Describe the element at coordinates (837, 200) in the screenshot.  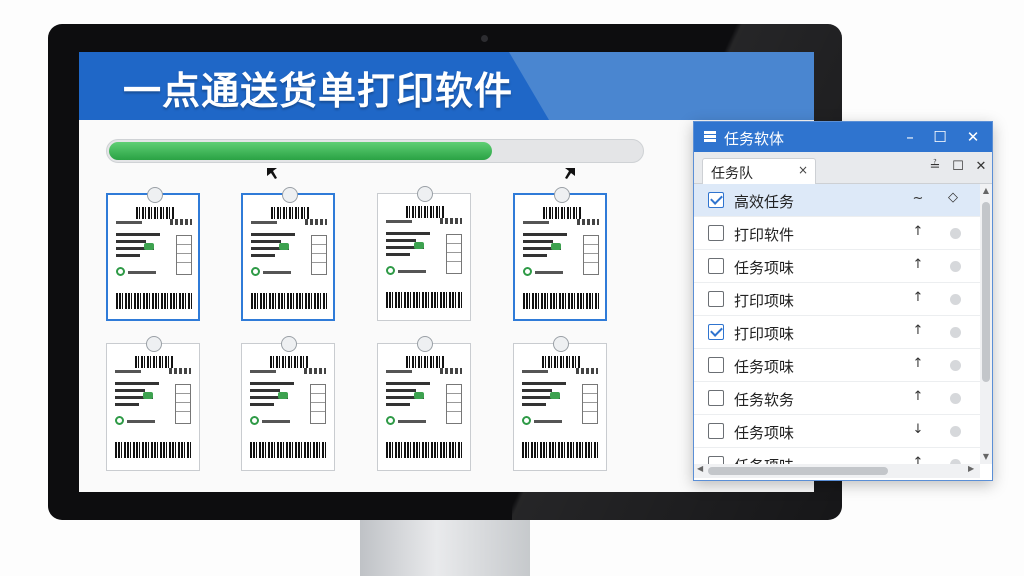
I see `task-row: 高效任务 ~ ◇` at that location.